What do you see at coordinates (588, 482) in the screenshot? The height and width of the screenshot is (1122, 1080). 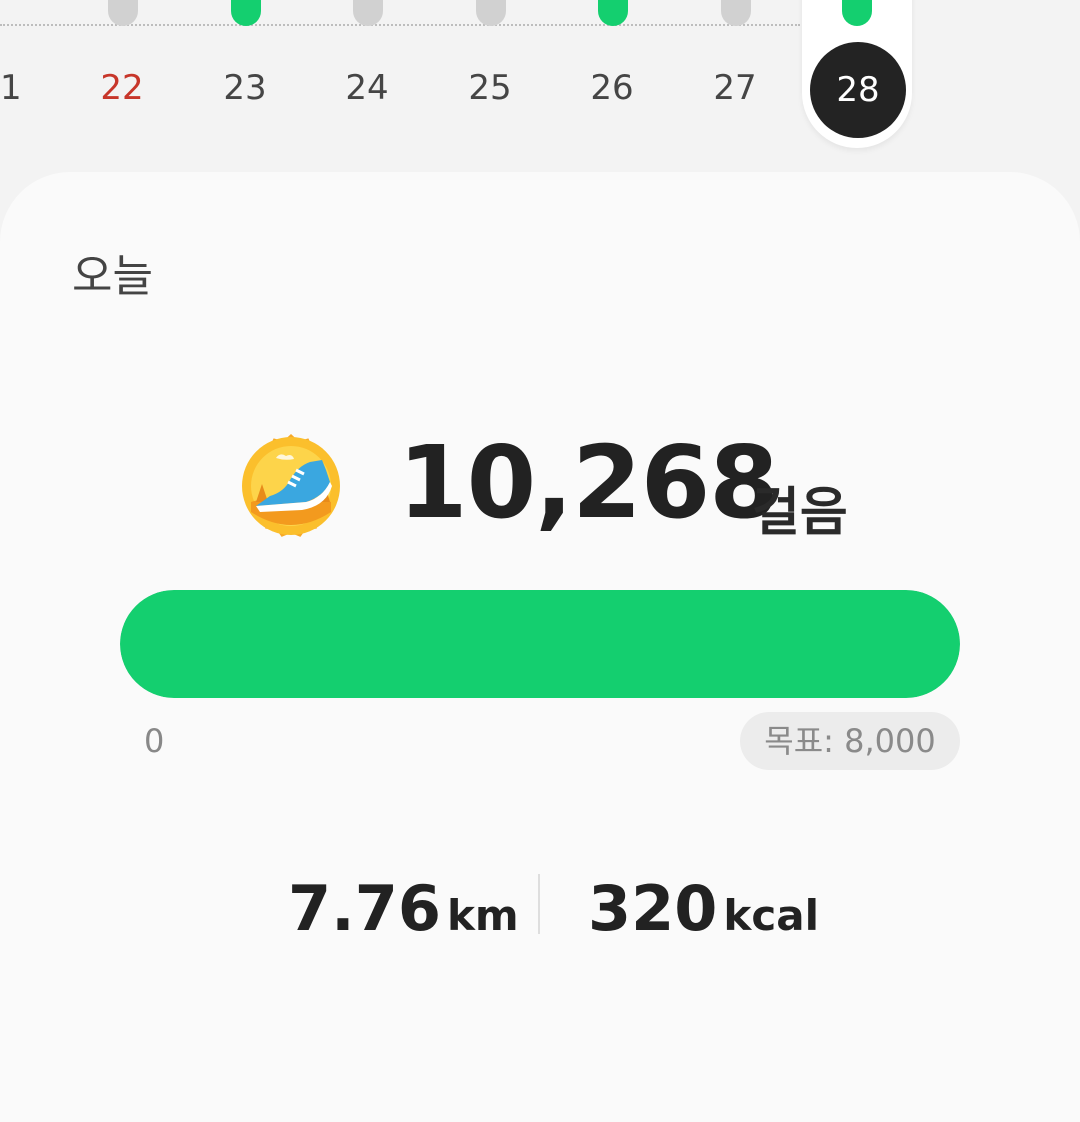 I see `step-count: 10,268` at bounding box center [588, 482].